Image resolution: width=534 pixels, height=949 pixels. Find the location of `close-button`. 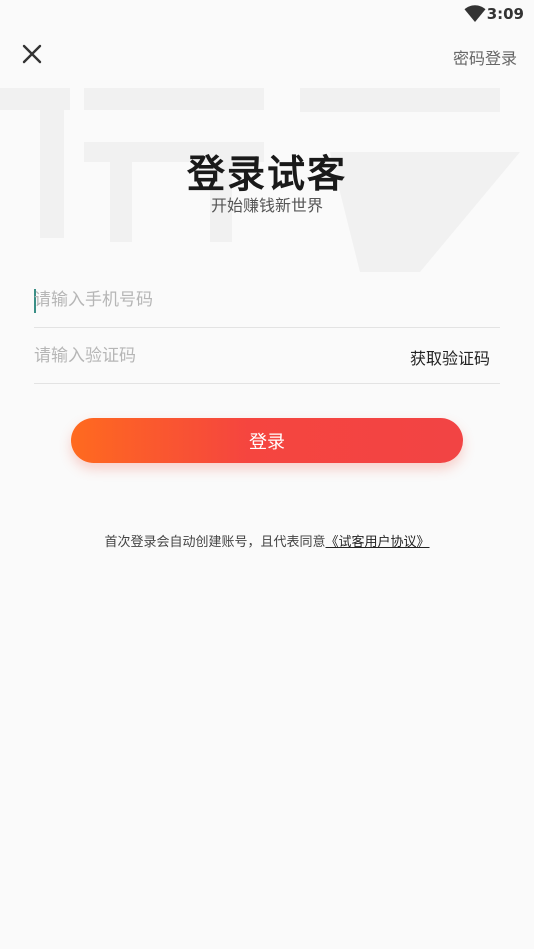

close-button is located at coordinates (32, 54).